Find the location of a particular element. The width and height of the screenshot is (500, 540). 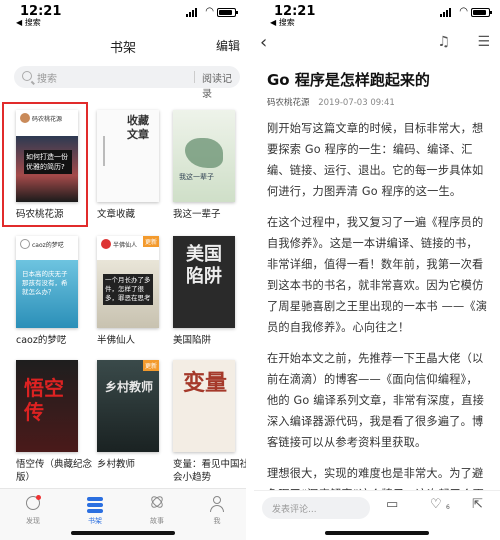

headphones-icon: ♫ is located at coordinates (443, 42).